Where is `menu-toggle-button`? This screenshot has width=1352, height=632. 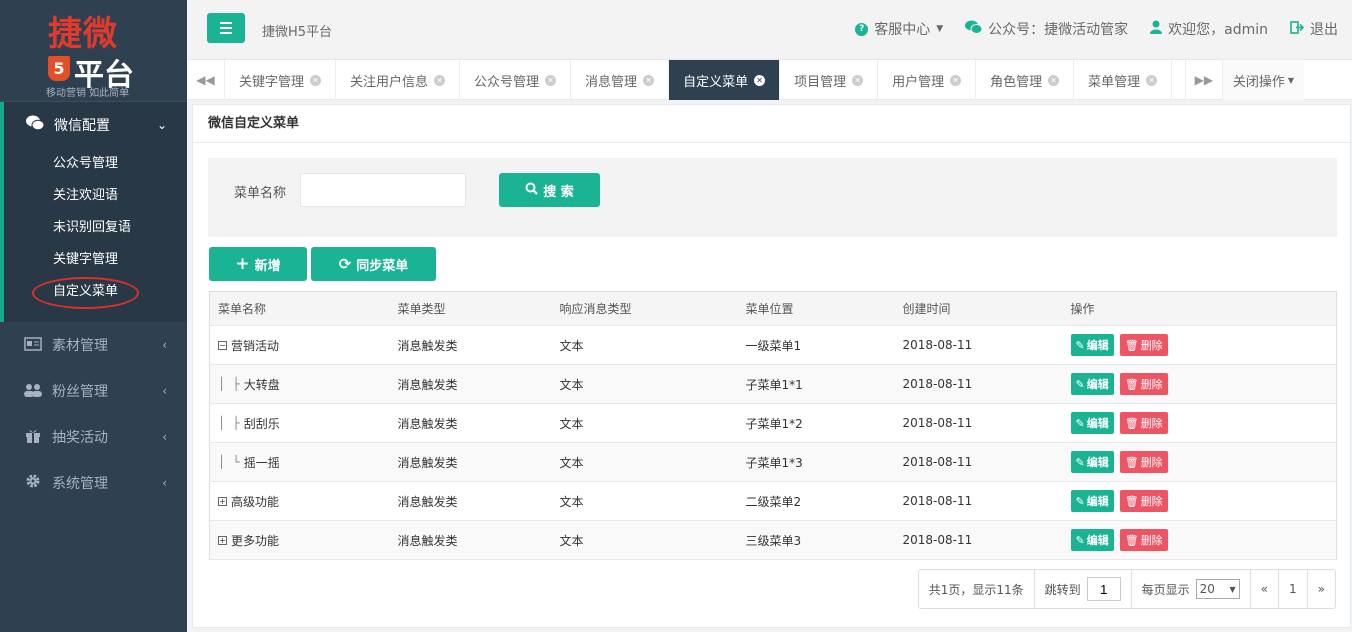 menu-toggle-button is located at coordinates (226, 28).